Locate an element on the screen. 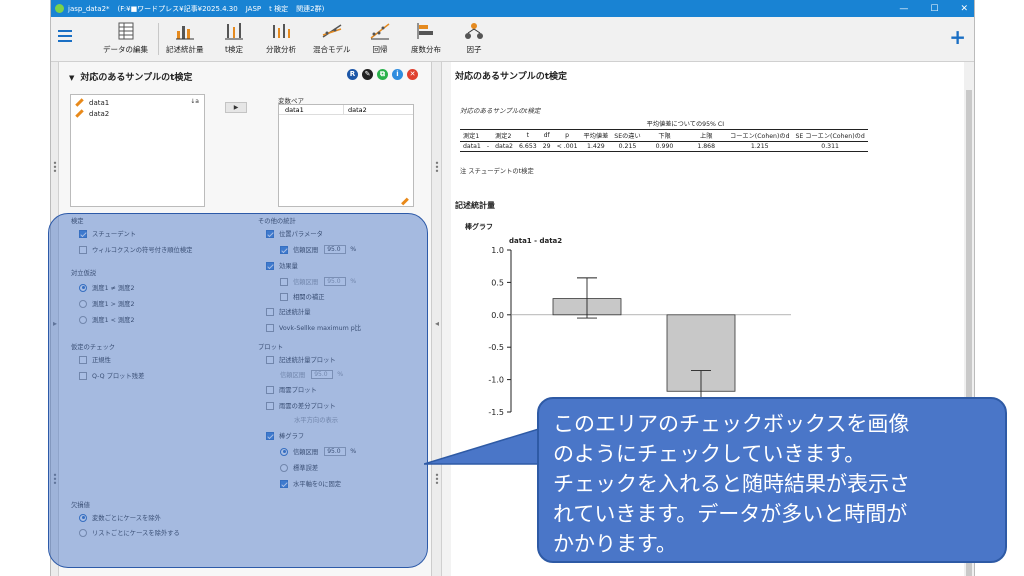  toolbar-data-edit: データの編集 is located at coordinates (125, 40).